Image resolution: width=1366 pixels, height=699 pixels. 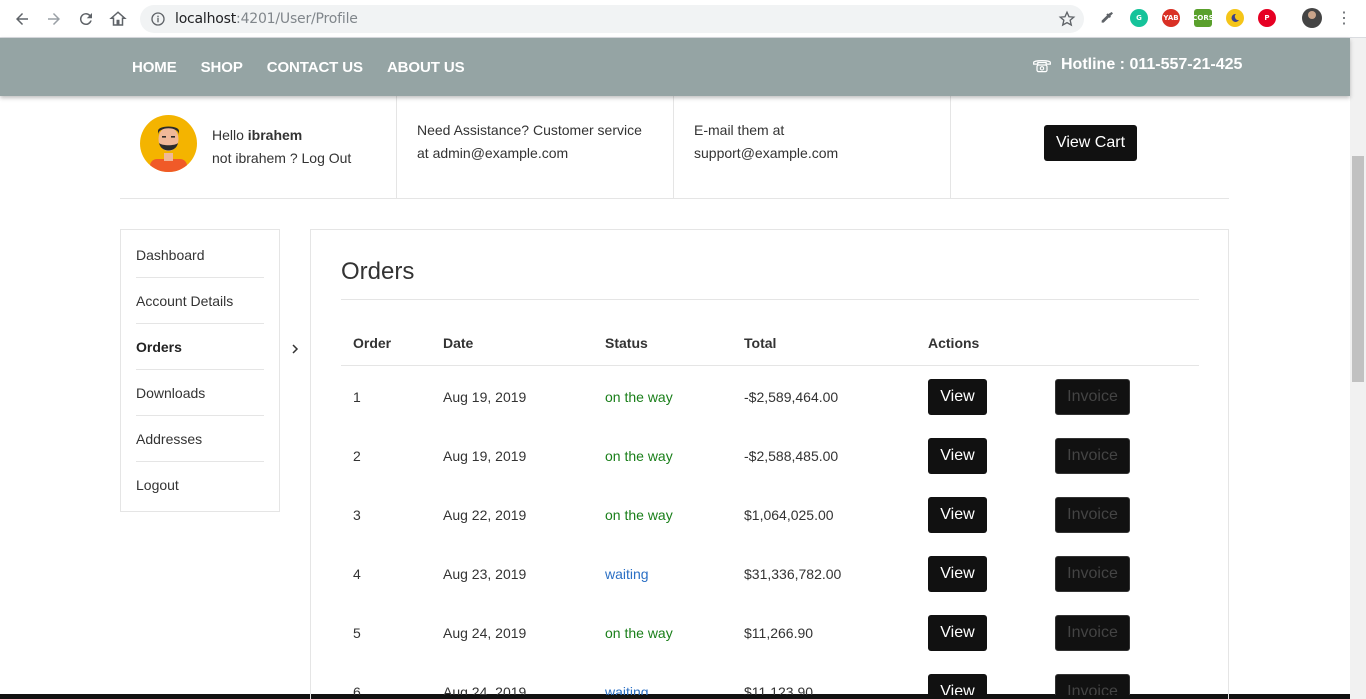 I want to click on cart-cell: View Cart, so click(x=1090, y=147).